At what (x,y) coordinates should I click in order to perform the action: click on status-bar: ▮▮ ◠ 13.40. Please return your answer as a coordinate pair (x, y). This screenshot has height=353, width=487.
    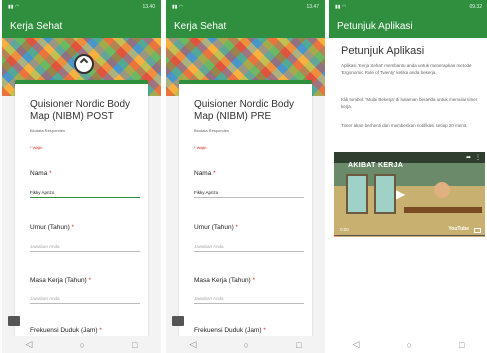
    Looking at the image, I should click on (81, 7).